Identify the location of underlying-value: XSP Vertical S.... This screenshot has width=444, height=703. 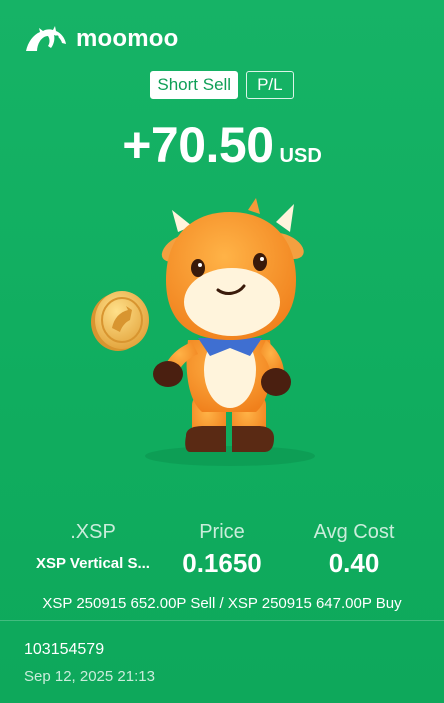
(93, 563).